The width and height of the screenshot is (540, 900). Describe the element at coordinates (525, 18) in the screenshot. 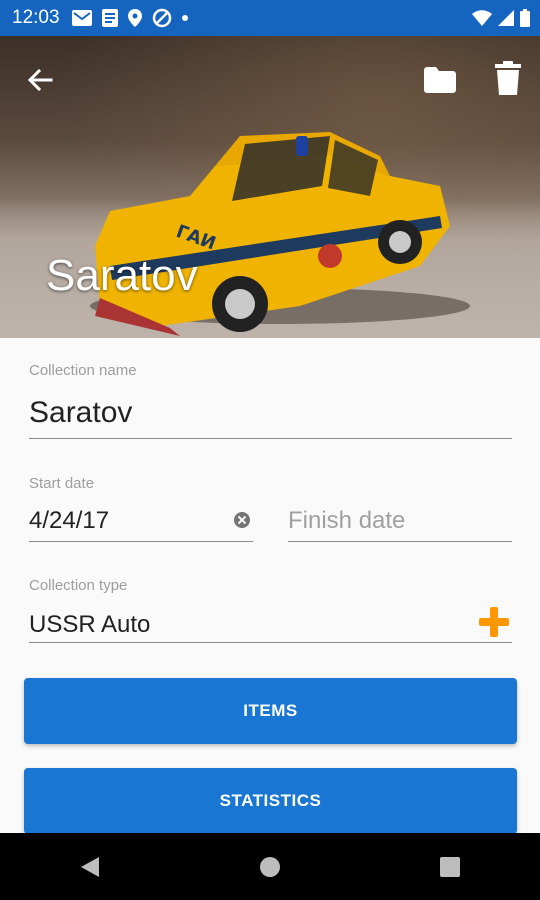

I see `battery-icon` at that location.